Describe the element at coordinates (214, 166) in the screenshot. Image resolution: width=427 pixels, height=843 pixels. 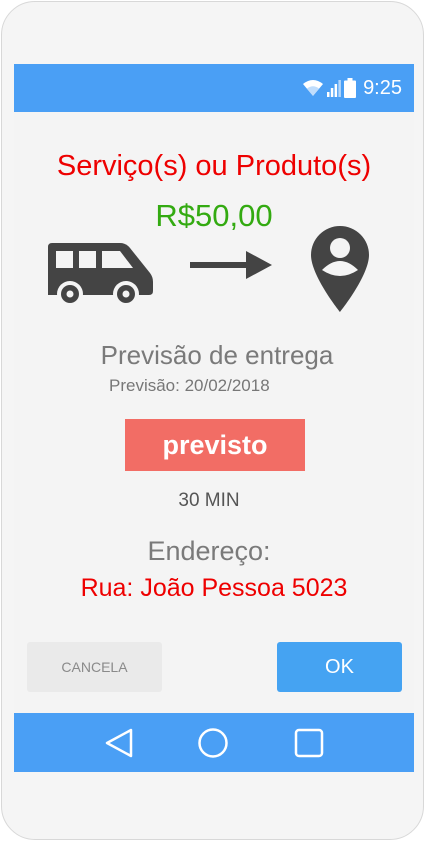
I see `order-title: Serviço(s) ou Produto(s)` at that location.